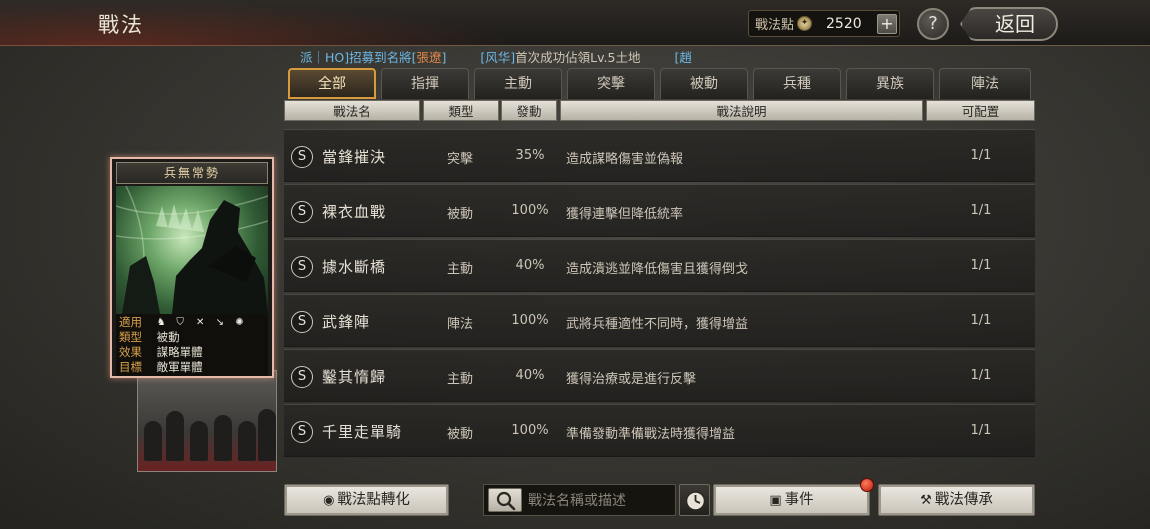 Image resolution: width=1150 pixels, height=529 pixels. I want to click on add-points-button: +, so click(887, 24).